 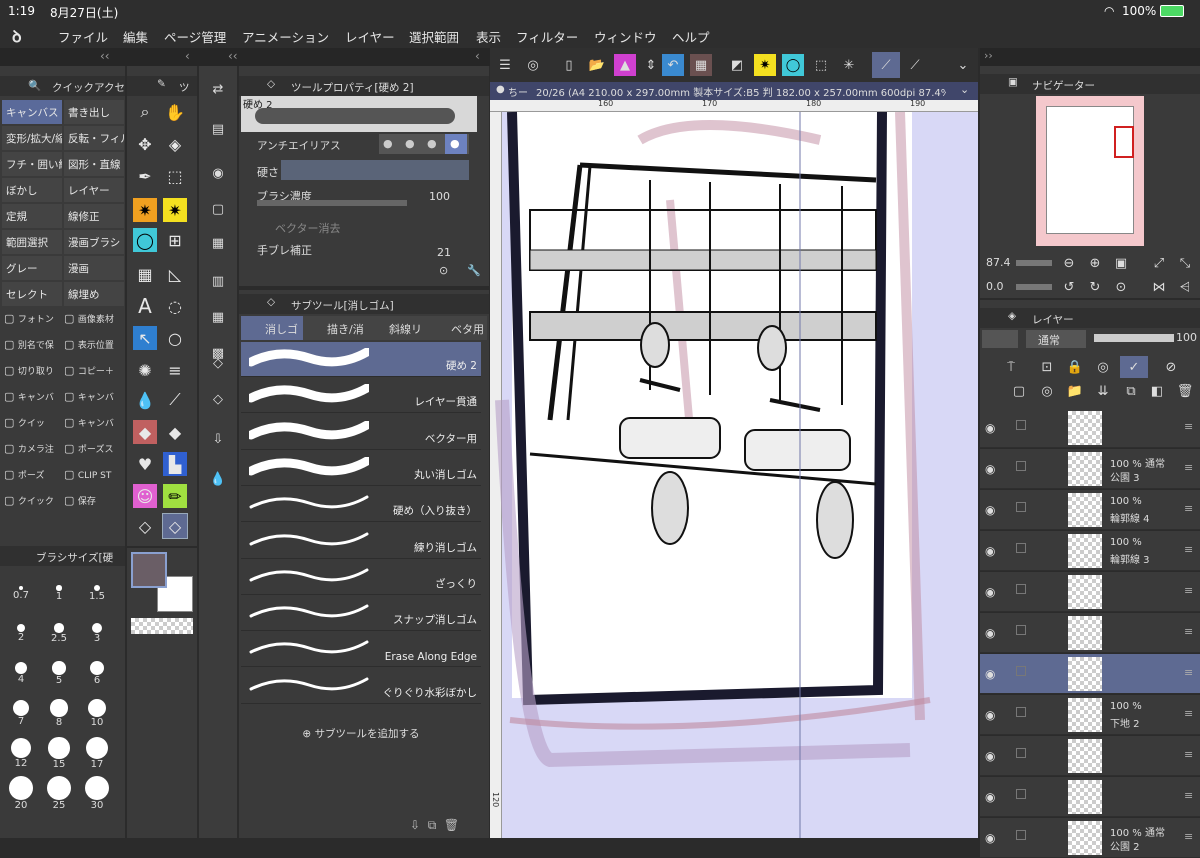 I want to click on move-icon: ✥, so click(x=145, y=144).